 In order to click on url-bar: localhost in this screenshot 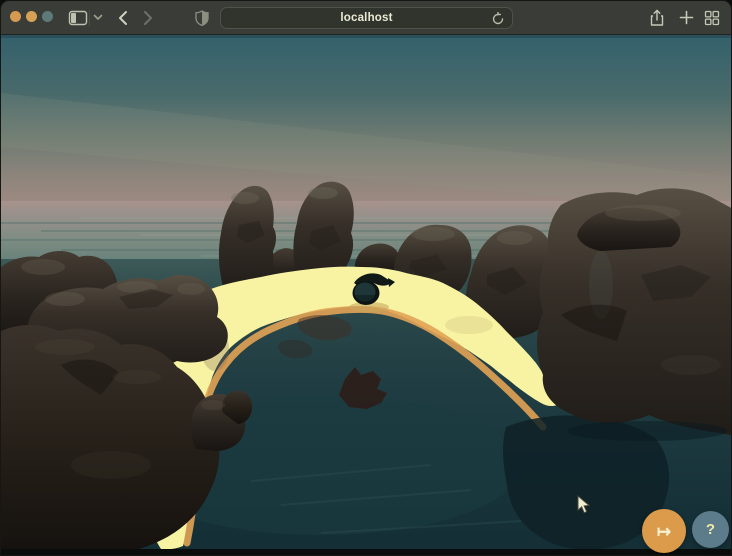, I will do `click(366, 18)`.